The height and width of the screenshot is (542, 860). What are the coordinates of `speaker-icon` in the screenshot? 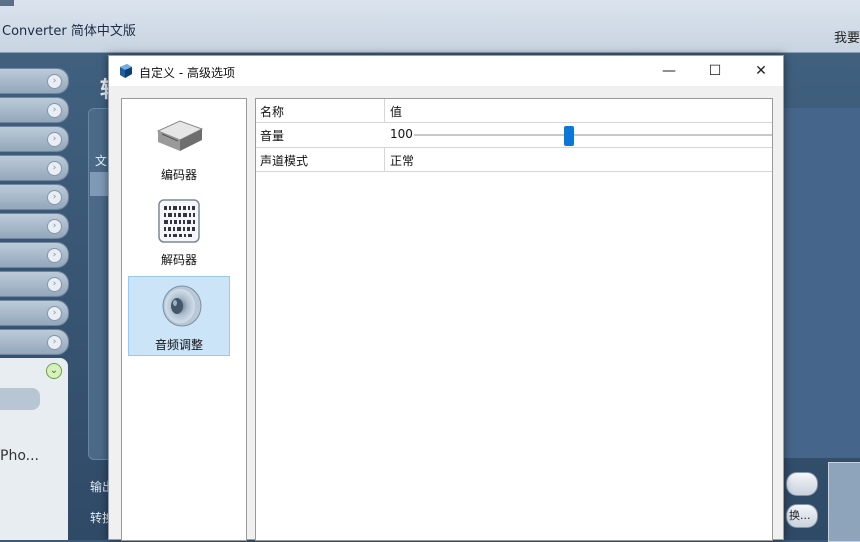 It's located at (182, 306).